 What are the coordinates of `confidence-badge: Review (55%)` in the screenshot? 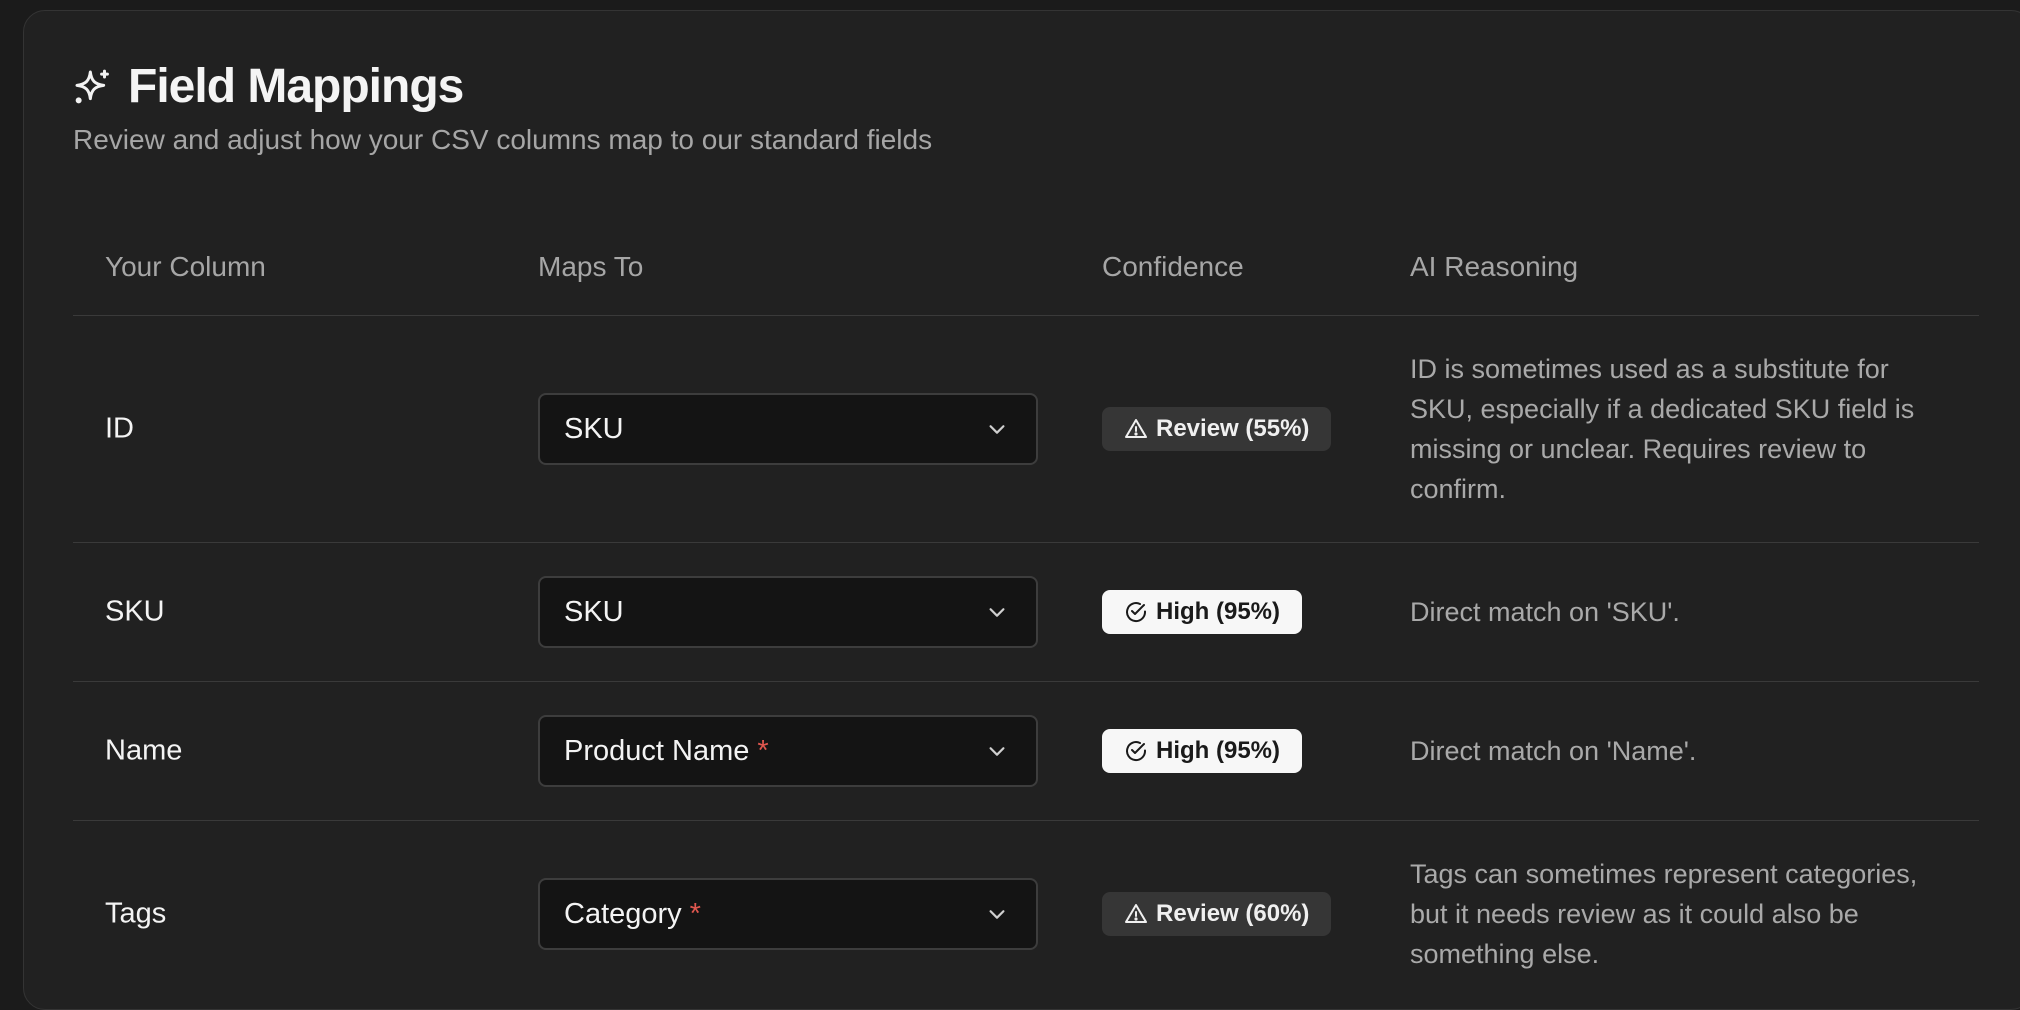 It's located at (1217, 429).